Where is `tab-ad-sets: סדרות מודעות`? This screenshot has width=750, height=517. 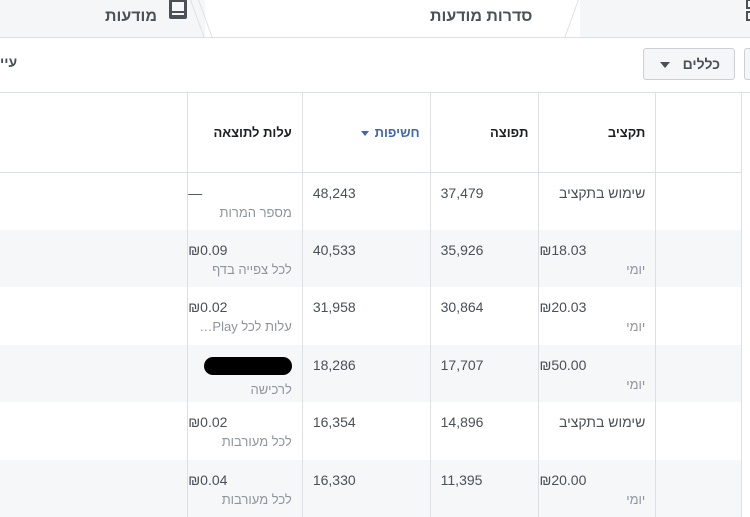
tab-ad-sets: סדרות מודעות is located at coordinates (392, 18).